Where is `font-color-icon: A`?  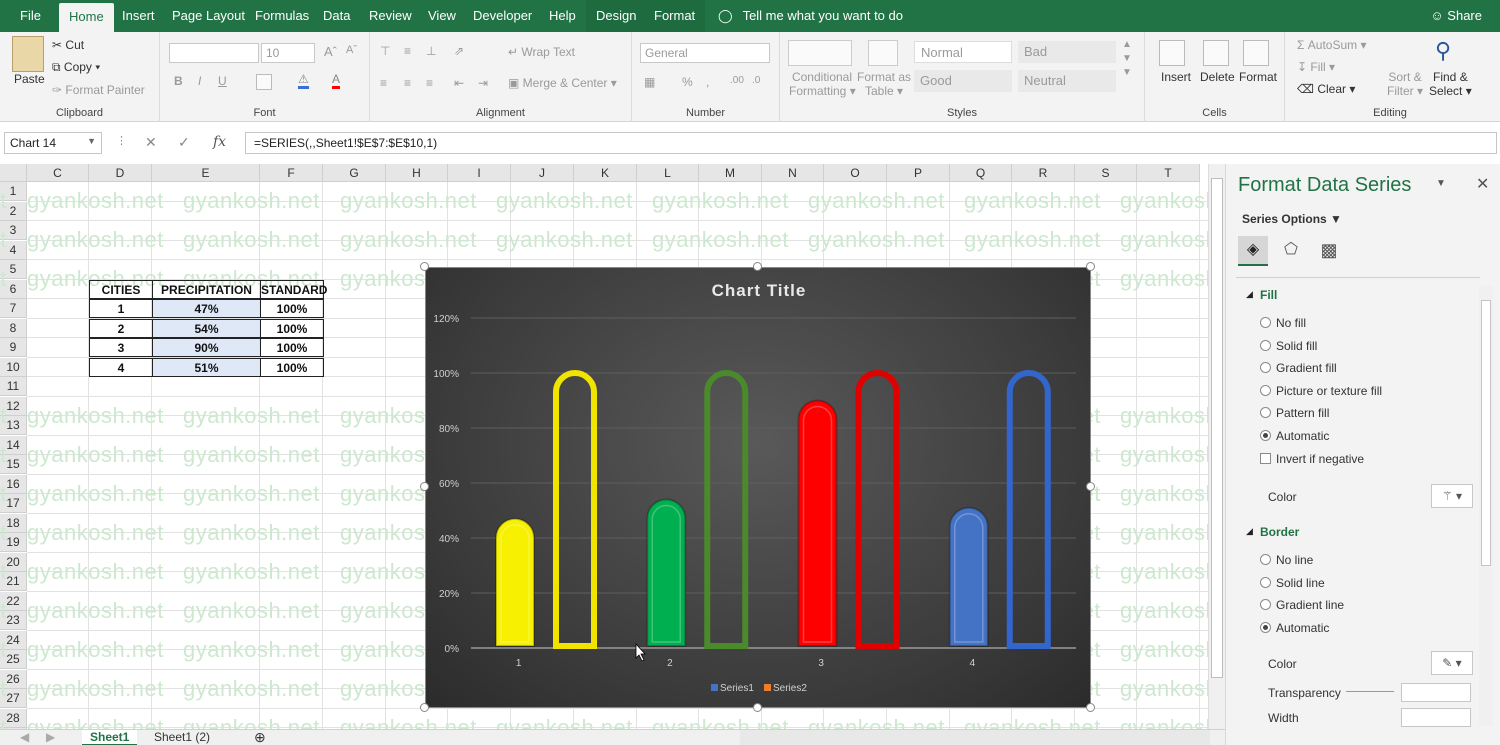
font-color-icon: A is located at coordinates (336, 80).